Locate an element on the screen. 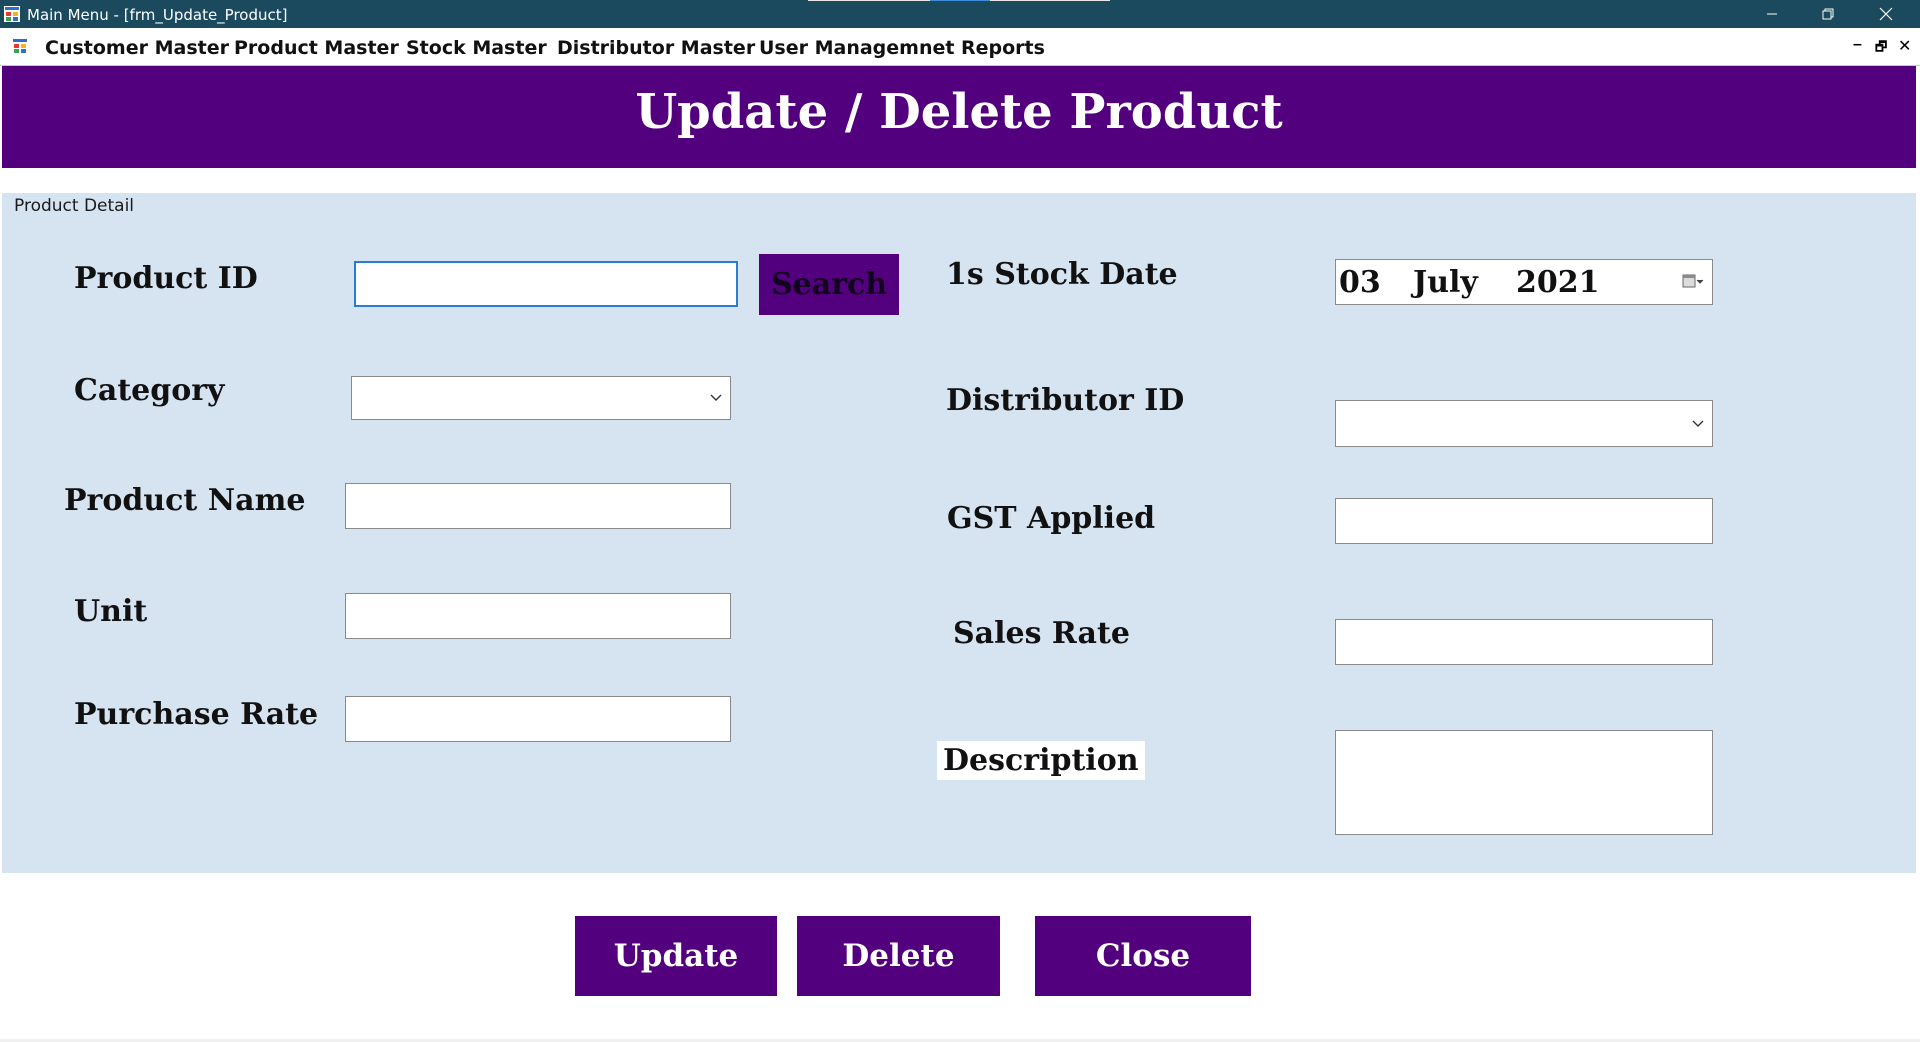 The height and width of the screenshot is (1042, 1920). titlebar-accent-highlight is located at coordinates (960, 0).